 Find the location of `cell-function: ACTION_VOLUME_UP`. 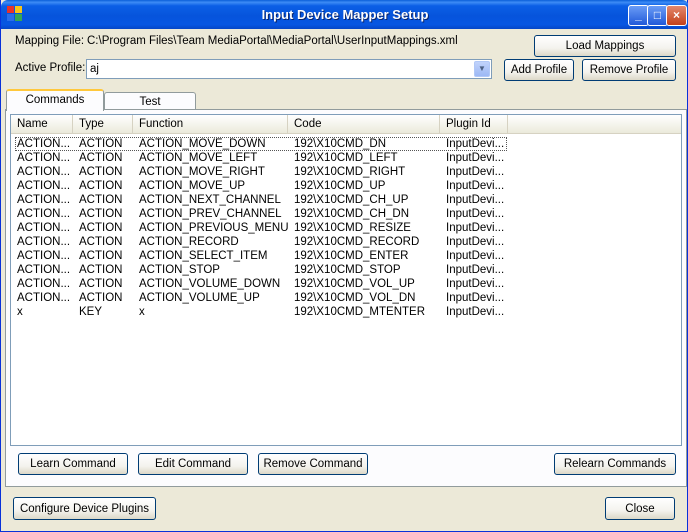

cell-function: ACTION_VOLUME_UP is located at coordinates (199, 298).